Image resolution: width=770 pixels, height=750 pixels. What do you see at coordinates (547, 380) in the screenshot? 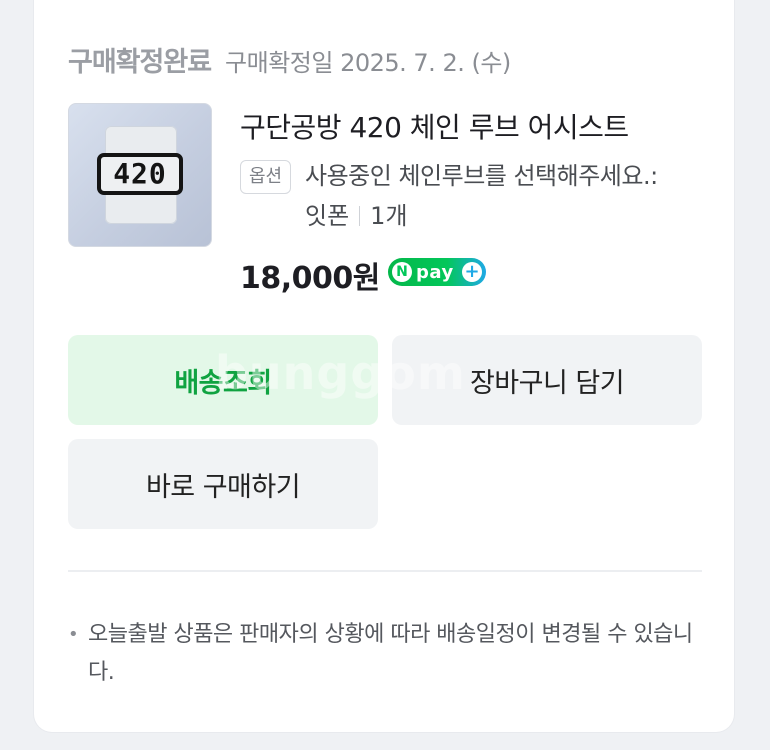
I see `add-to-cart-button: 장바구니 담기` at bounding box center [547, 380].